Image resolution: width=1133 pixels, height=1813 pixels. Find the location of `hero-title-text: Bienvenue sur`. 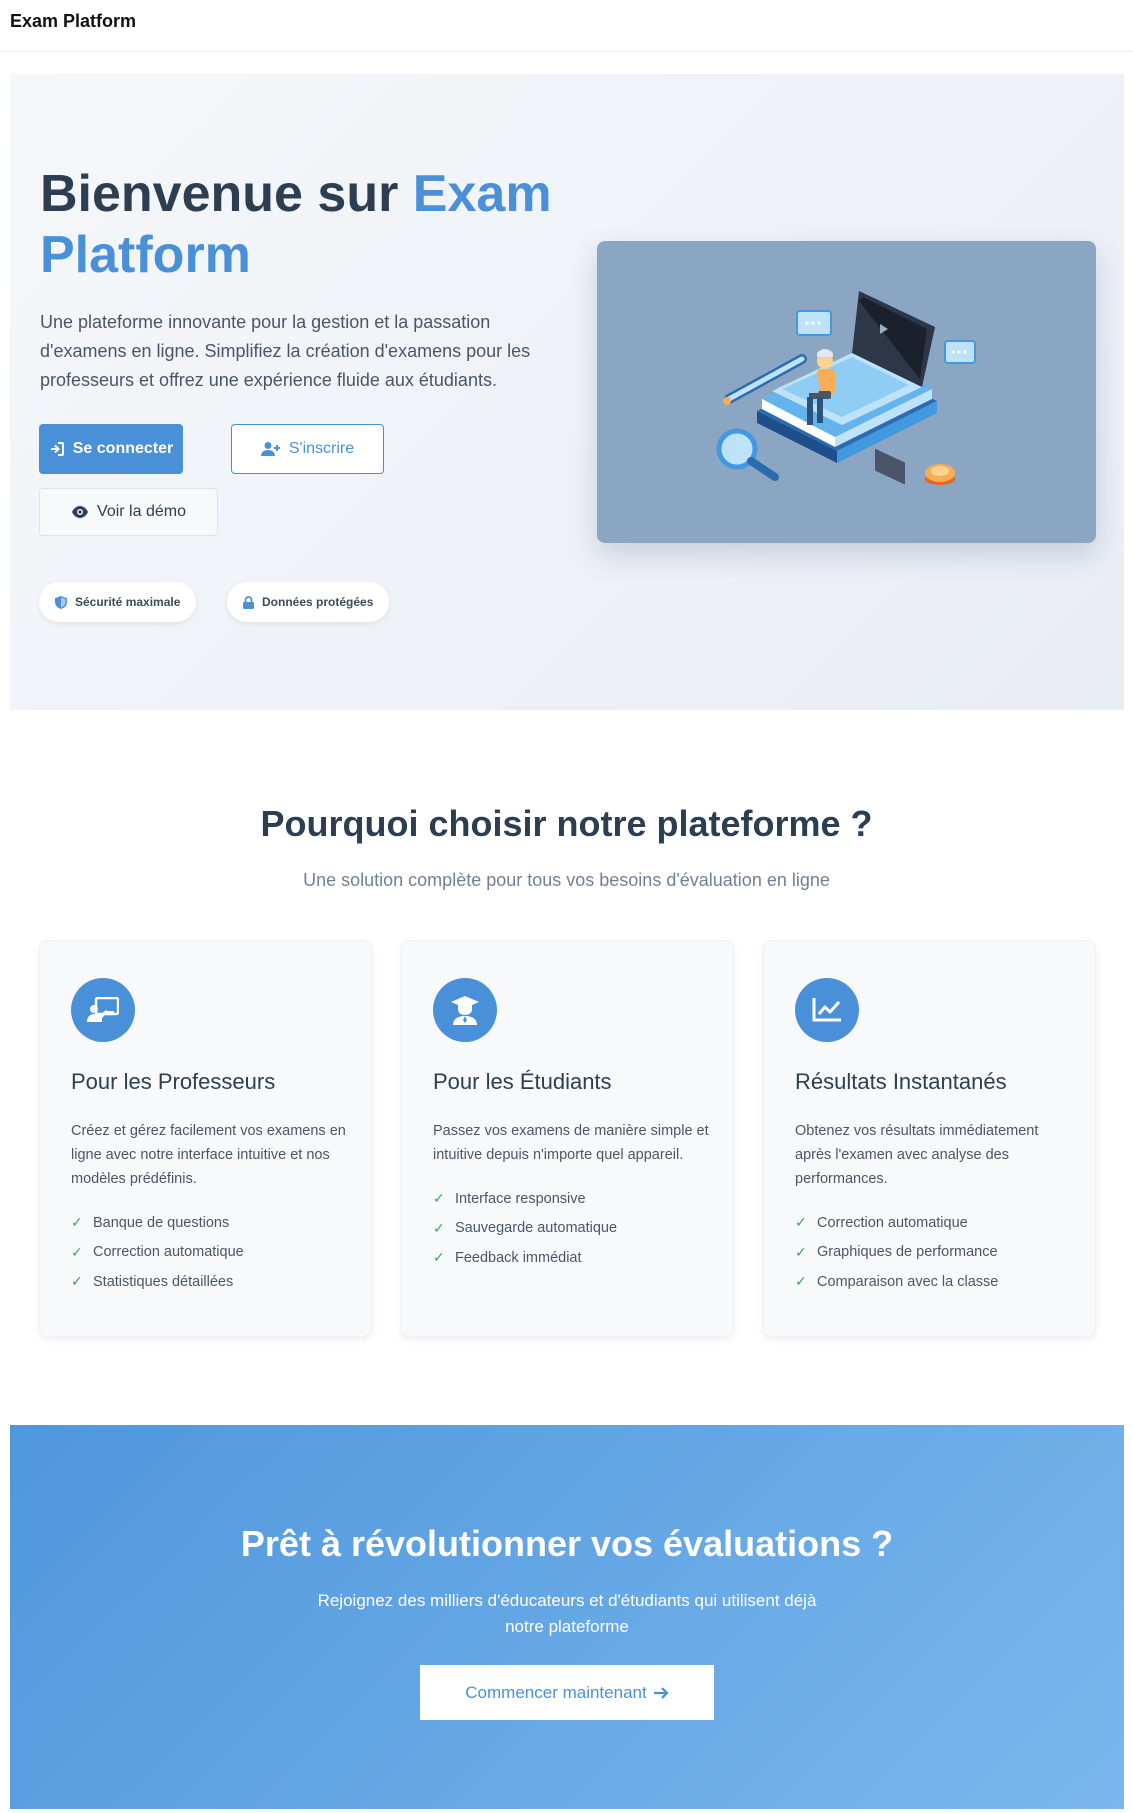

hero-title-text: Bienvenue sur is located at coordinates (226, 194).